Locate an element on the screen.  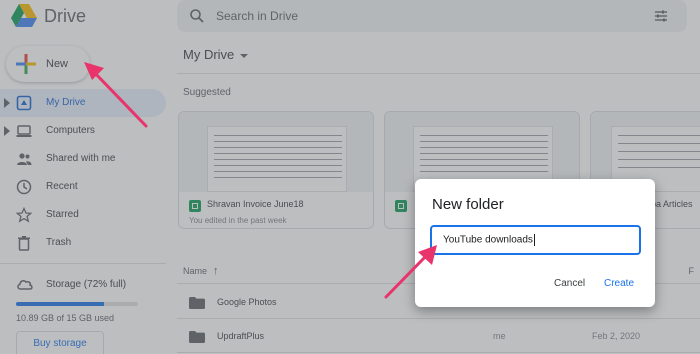
text-cursor is located at coordinates (534, 240).